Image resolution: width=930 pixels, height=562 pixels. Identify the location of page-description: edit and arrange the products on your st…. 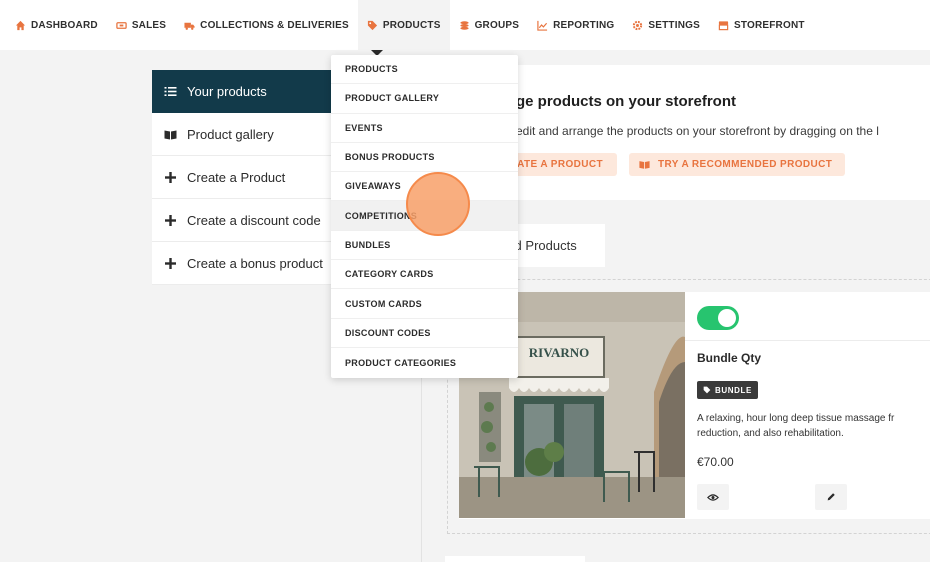
(697, 131).